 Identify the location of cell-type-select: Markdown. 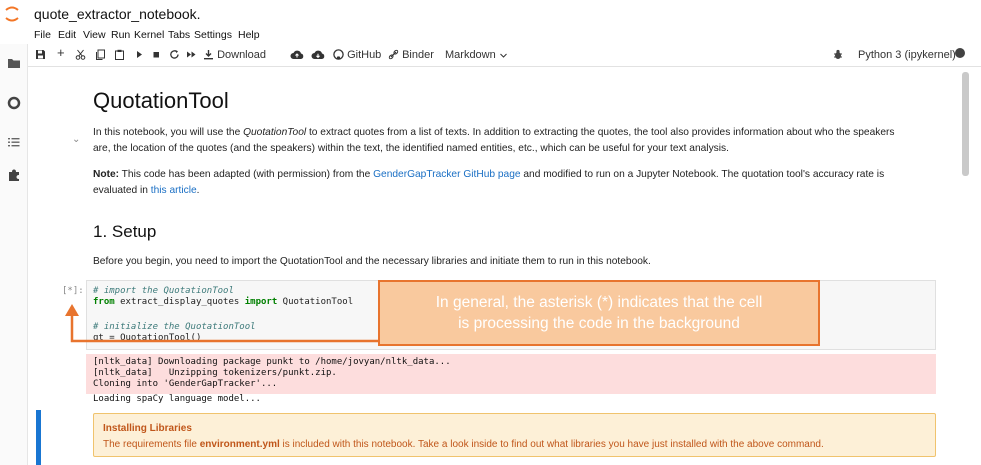
(476, 55).